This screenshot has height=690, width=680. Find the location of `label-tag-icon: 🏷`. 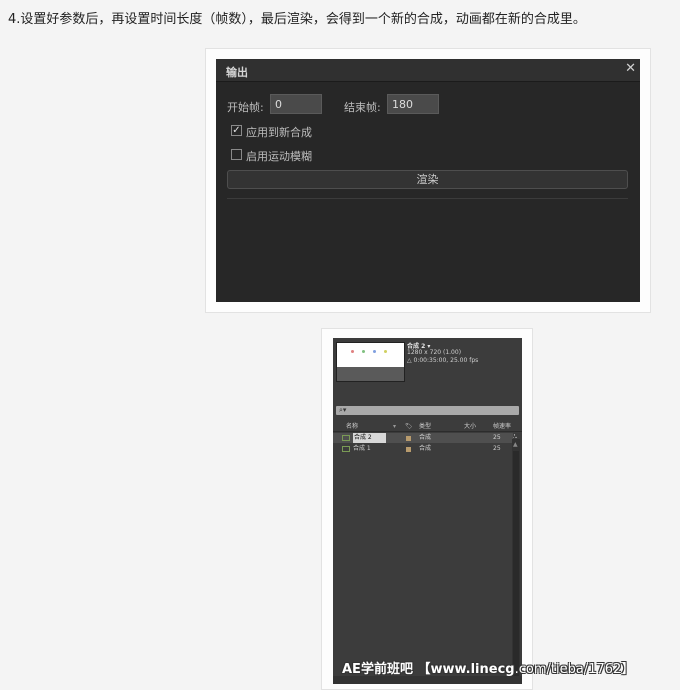

label-tag-icon: 🏷 is located at coordinates (409, 426).